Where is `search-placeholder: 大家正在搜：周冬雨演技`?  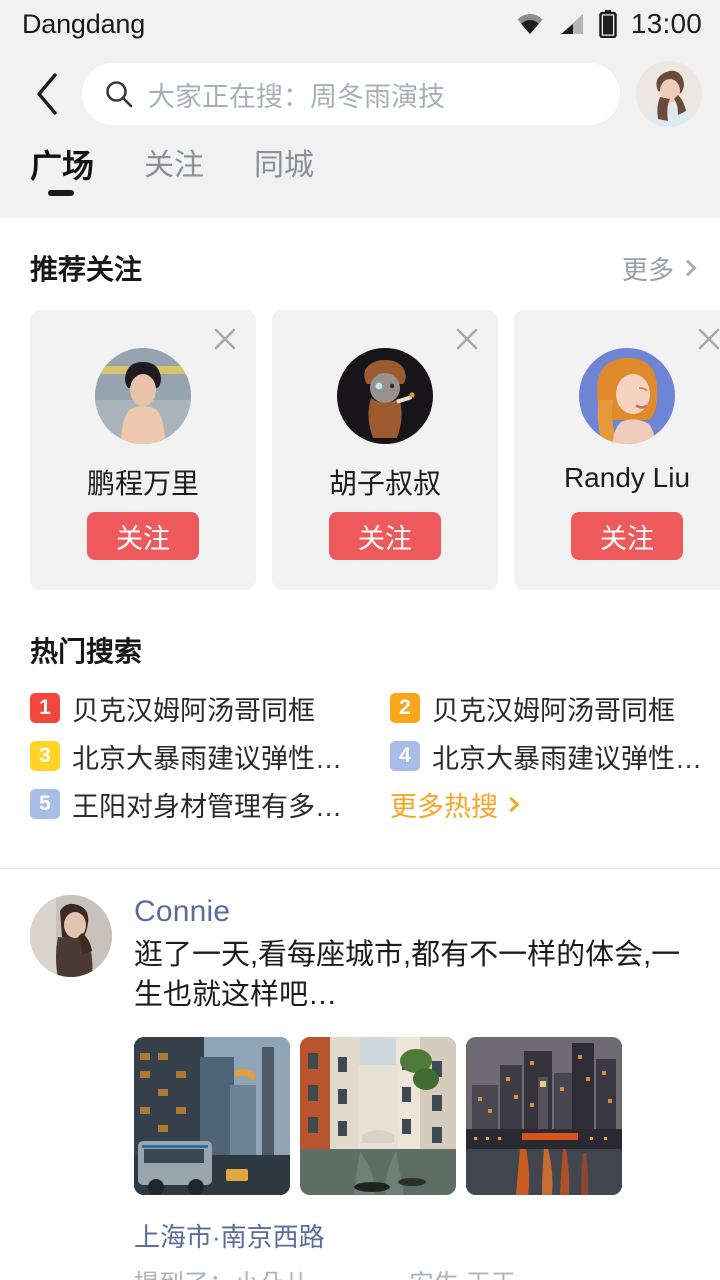
search-placeholder: 大家正在搜：周冬雨演技 is located at coordinates (296, 96).